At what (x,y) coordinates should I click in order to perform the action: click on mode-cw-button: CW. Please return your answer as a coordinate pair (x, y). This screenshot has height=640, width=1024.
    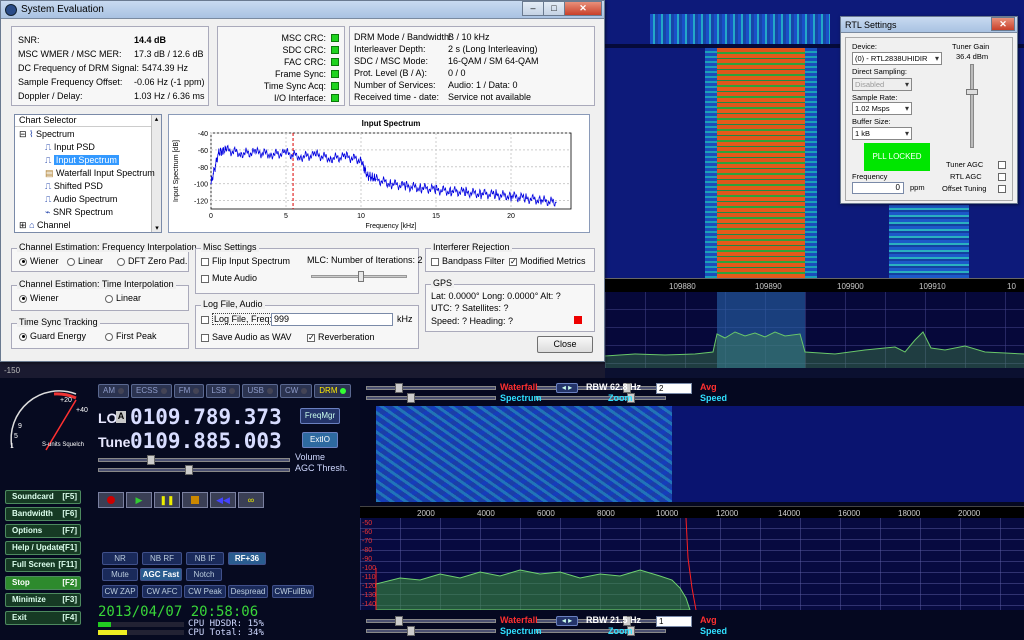
    Looking at the image, I should click on (296, 391).